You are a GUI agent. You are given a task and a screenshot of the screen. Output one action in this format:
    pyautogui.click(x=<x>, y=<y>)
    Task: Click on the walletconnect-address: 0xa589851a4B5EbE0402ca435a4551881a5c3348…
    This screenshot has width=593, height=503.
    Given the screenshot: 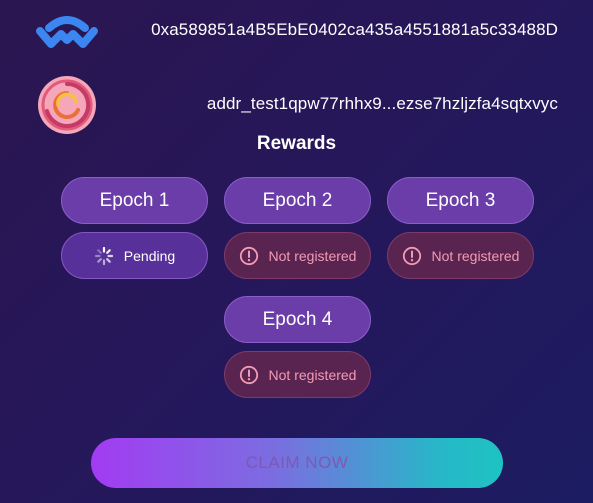 What is the action you would take?
    pyautogui.click(x=354, y=29)
    